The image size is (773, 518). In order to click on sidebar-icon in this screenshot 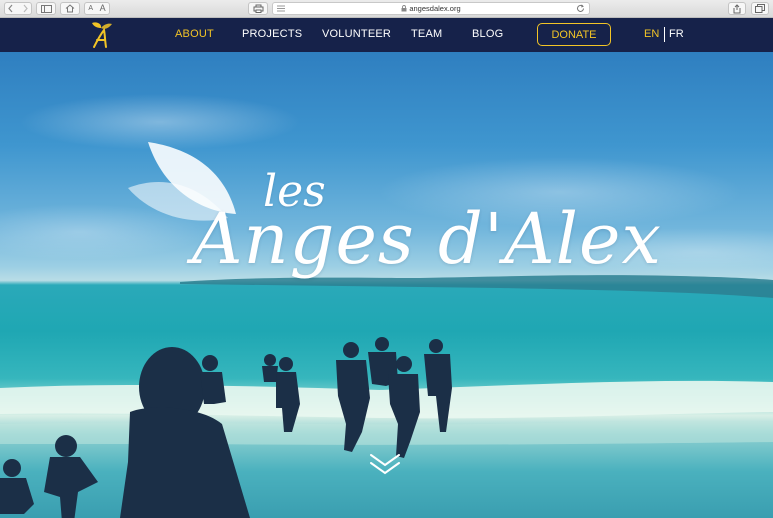, I will do `click(46, 8)`.